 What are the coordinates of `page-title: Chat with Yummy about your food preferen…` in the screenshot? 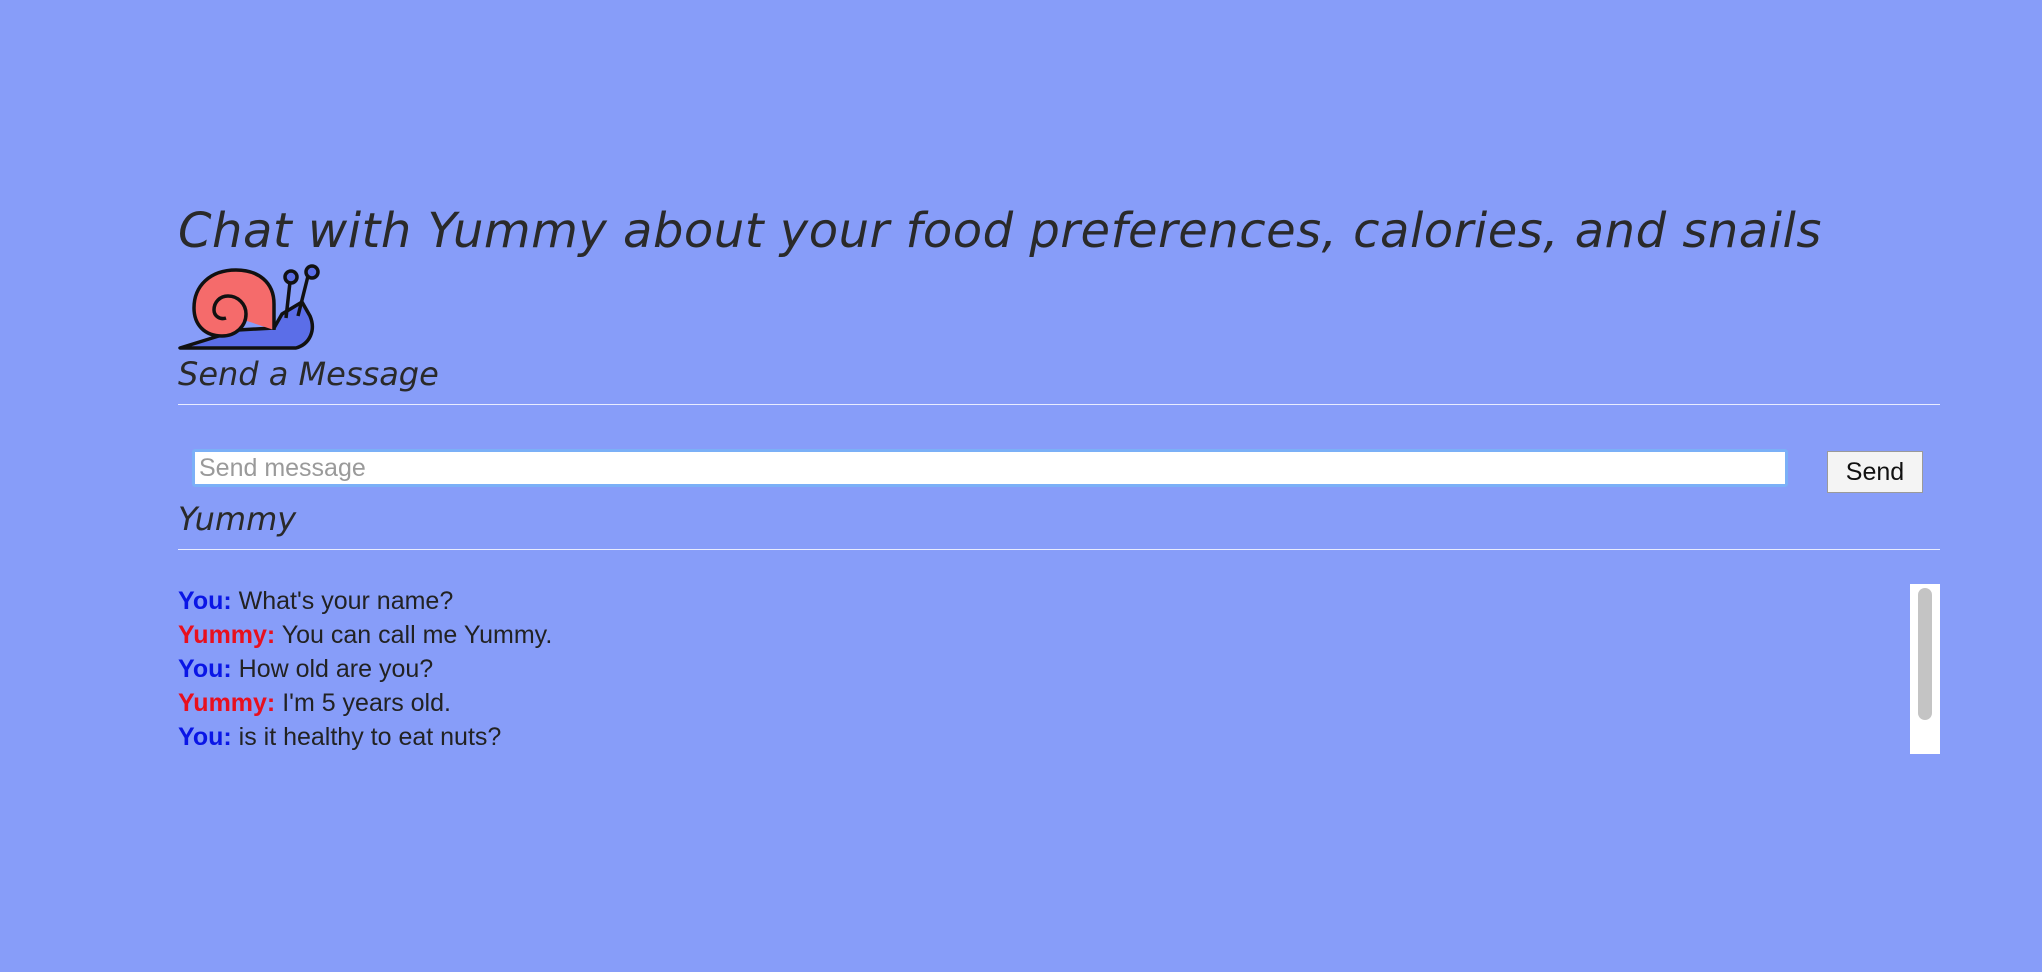 It's located at (1000, 231).